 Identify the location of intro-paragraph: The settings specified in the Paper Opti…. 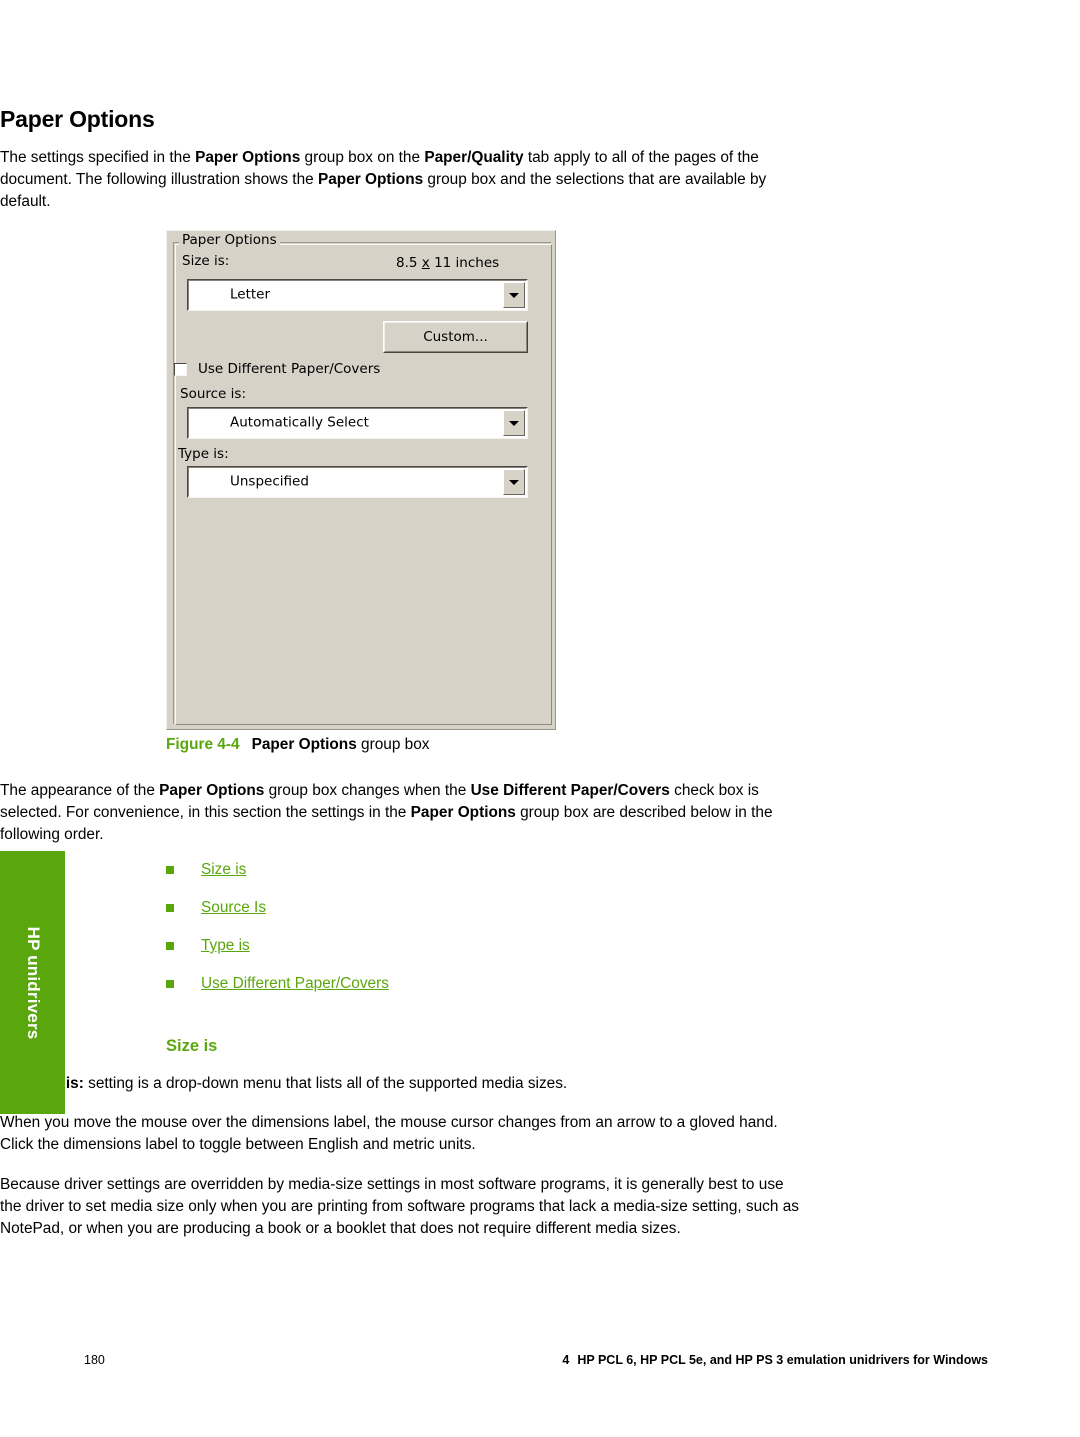
(400, 179).